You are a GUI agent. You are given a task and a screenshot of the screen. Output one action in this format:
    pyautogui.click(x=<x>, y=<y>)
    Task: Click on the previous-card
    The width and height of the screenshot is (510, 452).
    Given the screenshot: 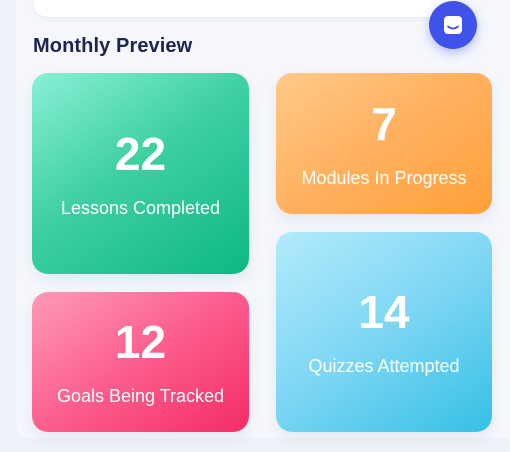 What is the action you would take?
    pyautogui.click(x=244, y=8)
    